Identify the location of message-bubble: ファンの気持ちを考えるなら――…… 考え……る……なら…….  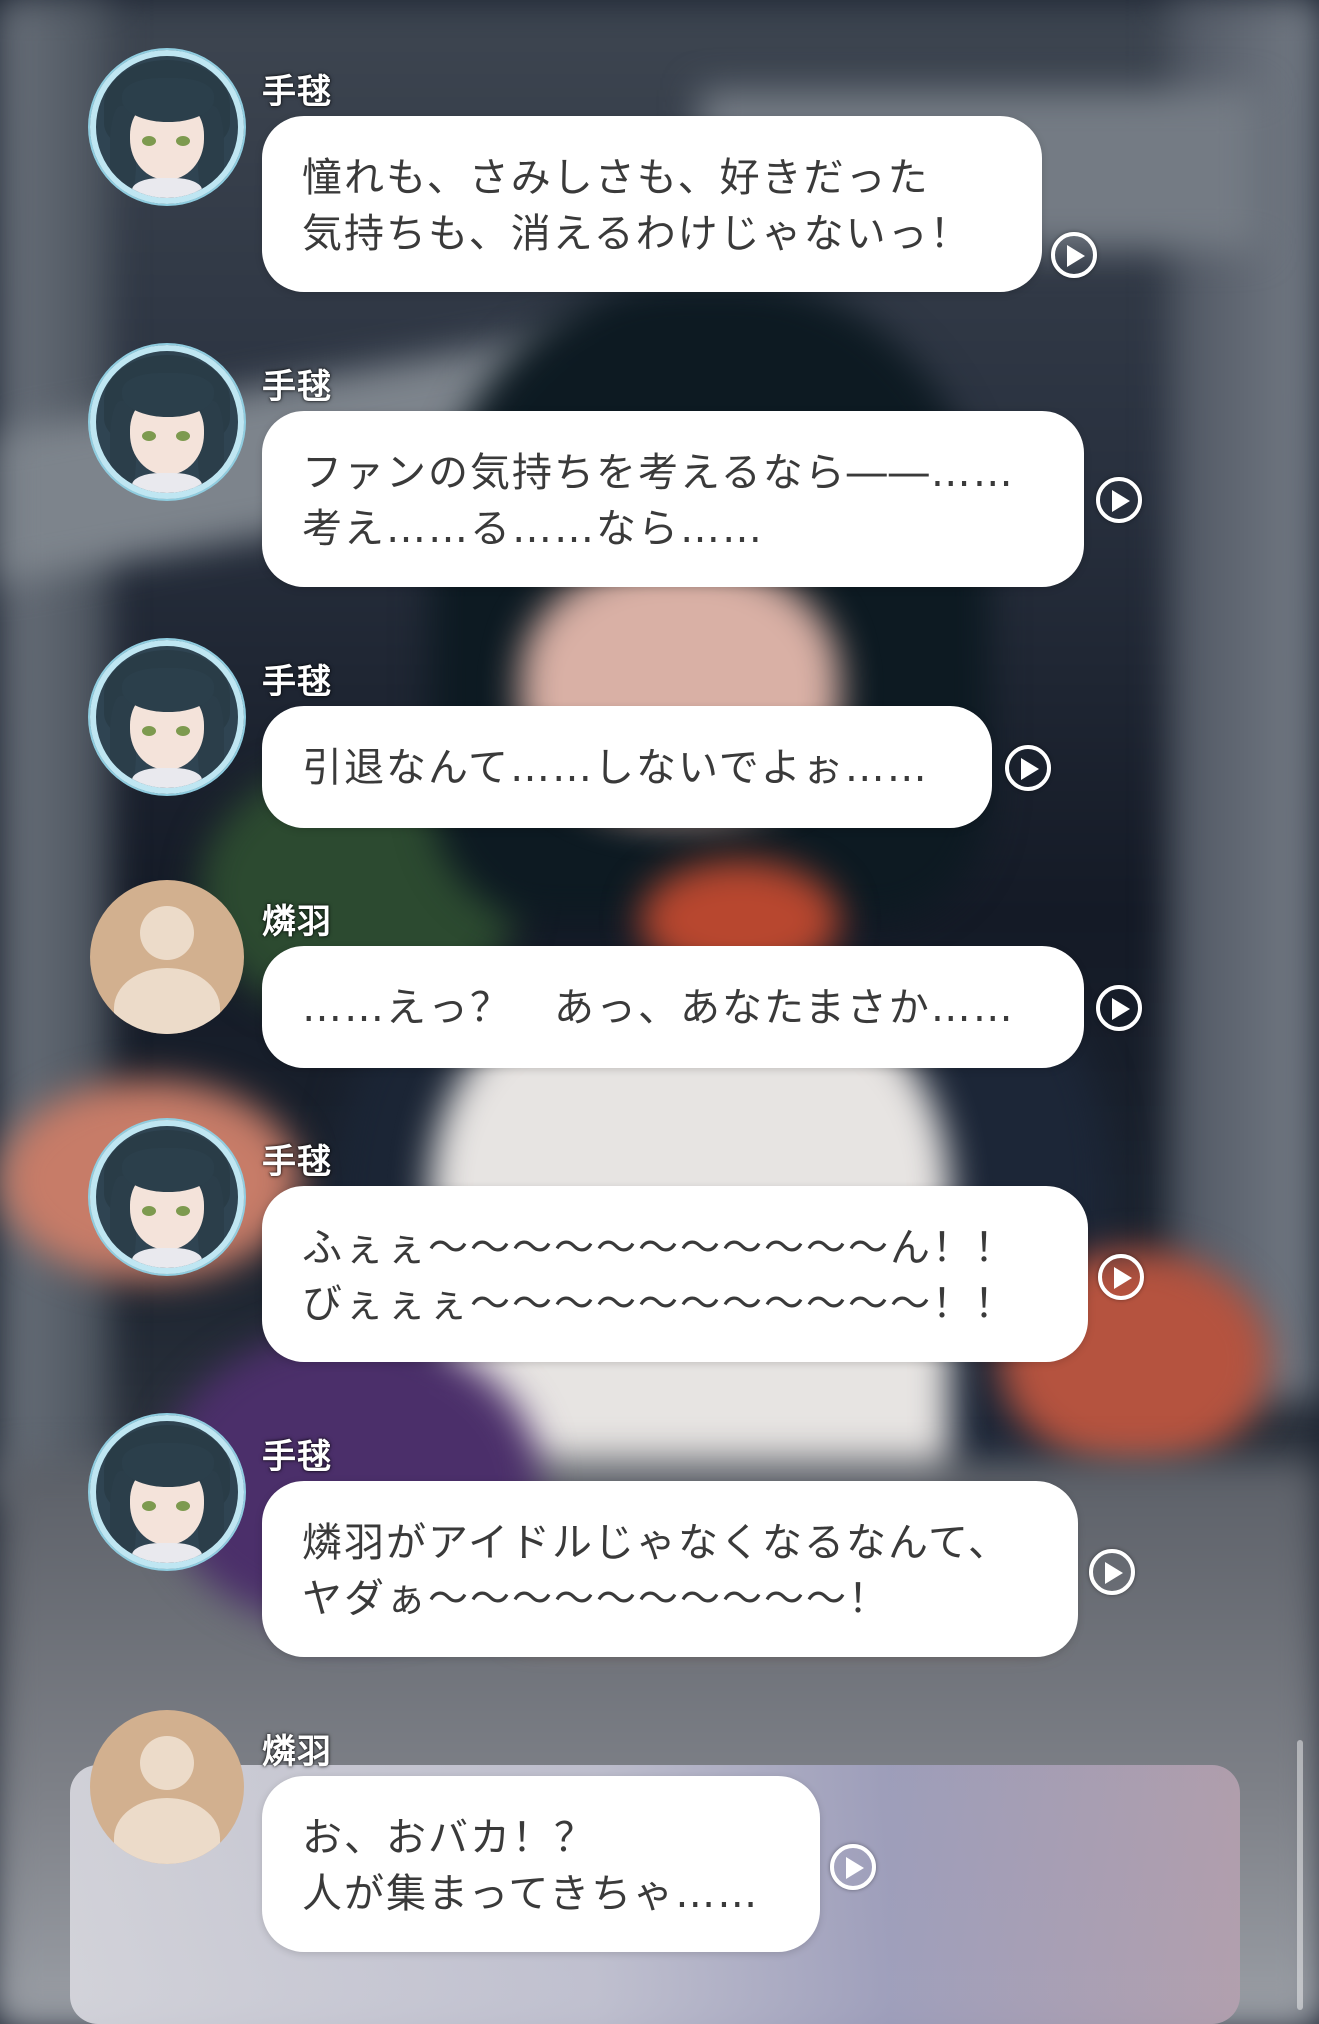
(673, 499).